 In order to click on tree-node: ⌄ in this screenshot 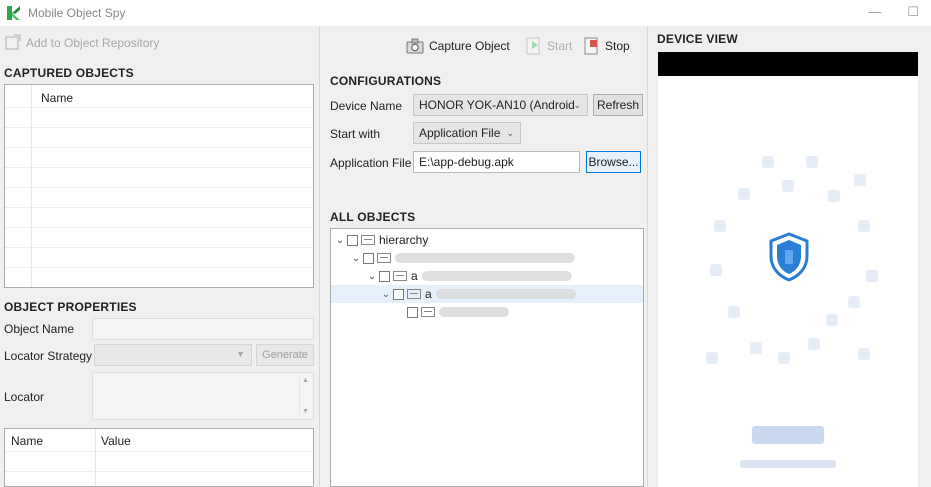, I will do `click(462, 258)`.